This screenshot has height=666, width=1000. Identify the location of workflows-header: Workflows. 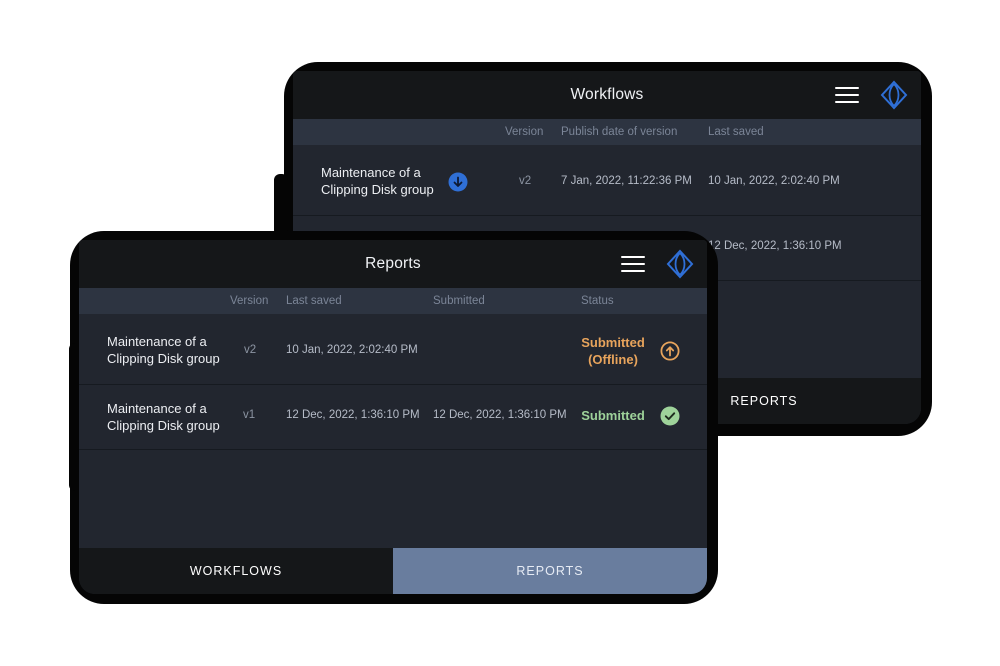
(607, 95).